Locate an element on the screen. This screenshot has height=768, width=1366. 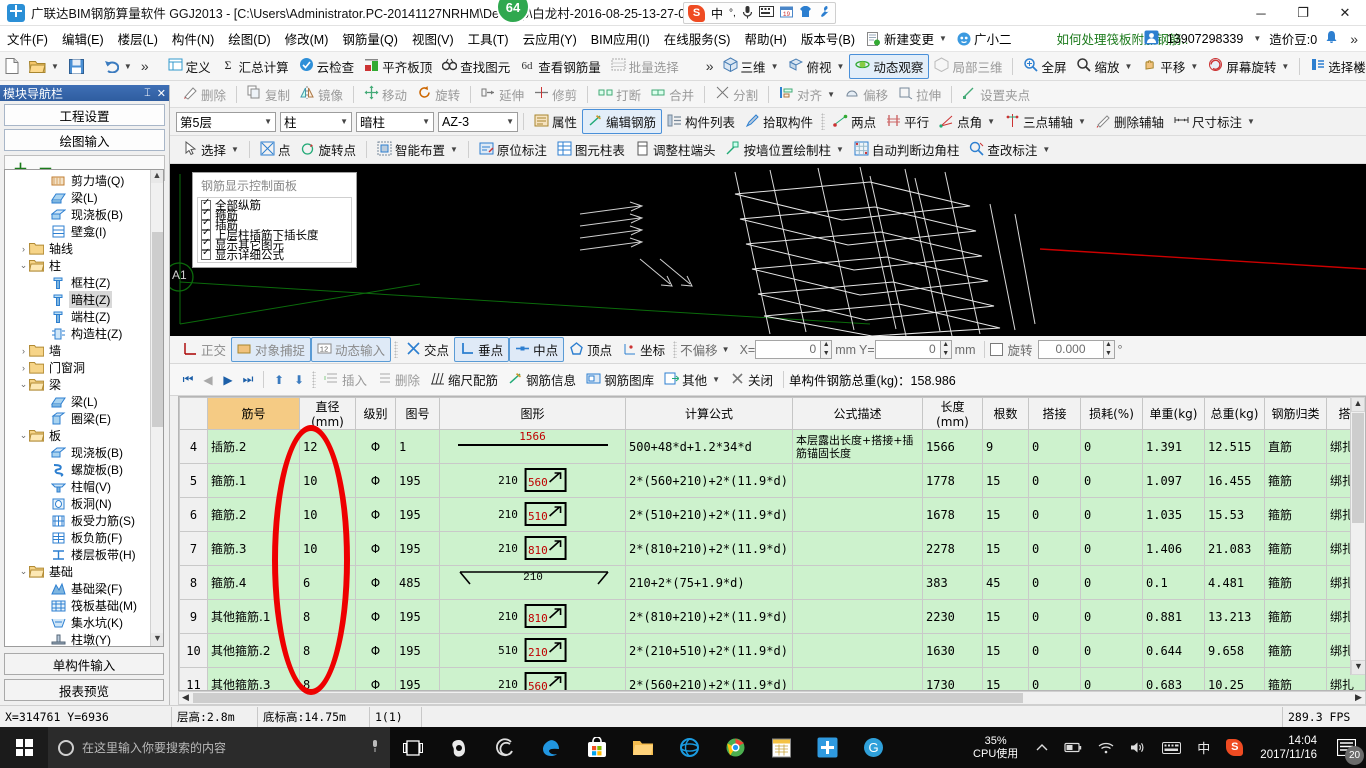
y-input: 0 is located at coordinates (907, 349).